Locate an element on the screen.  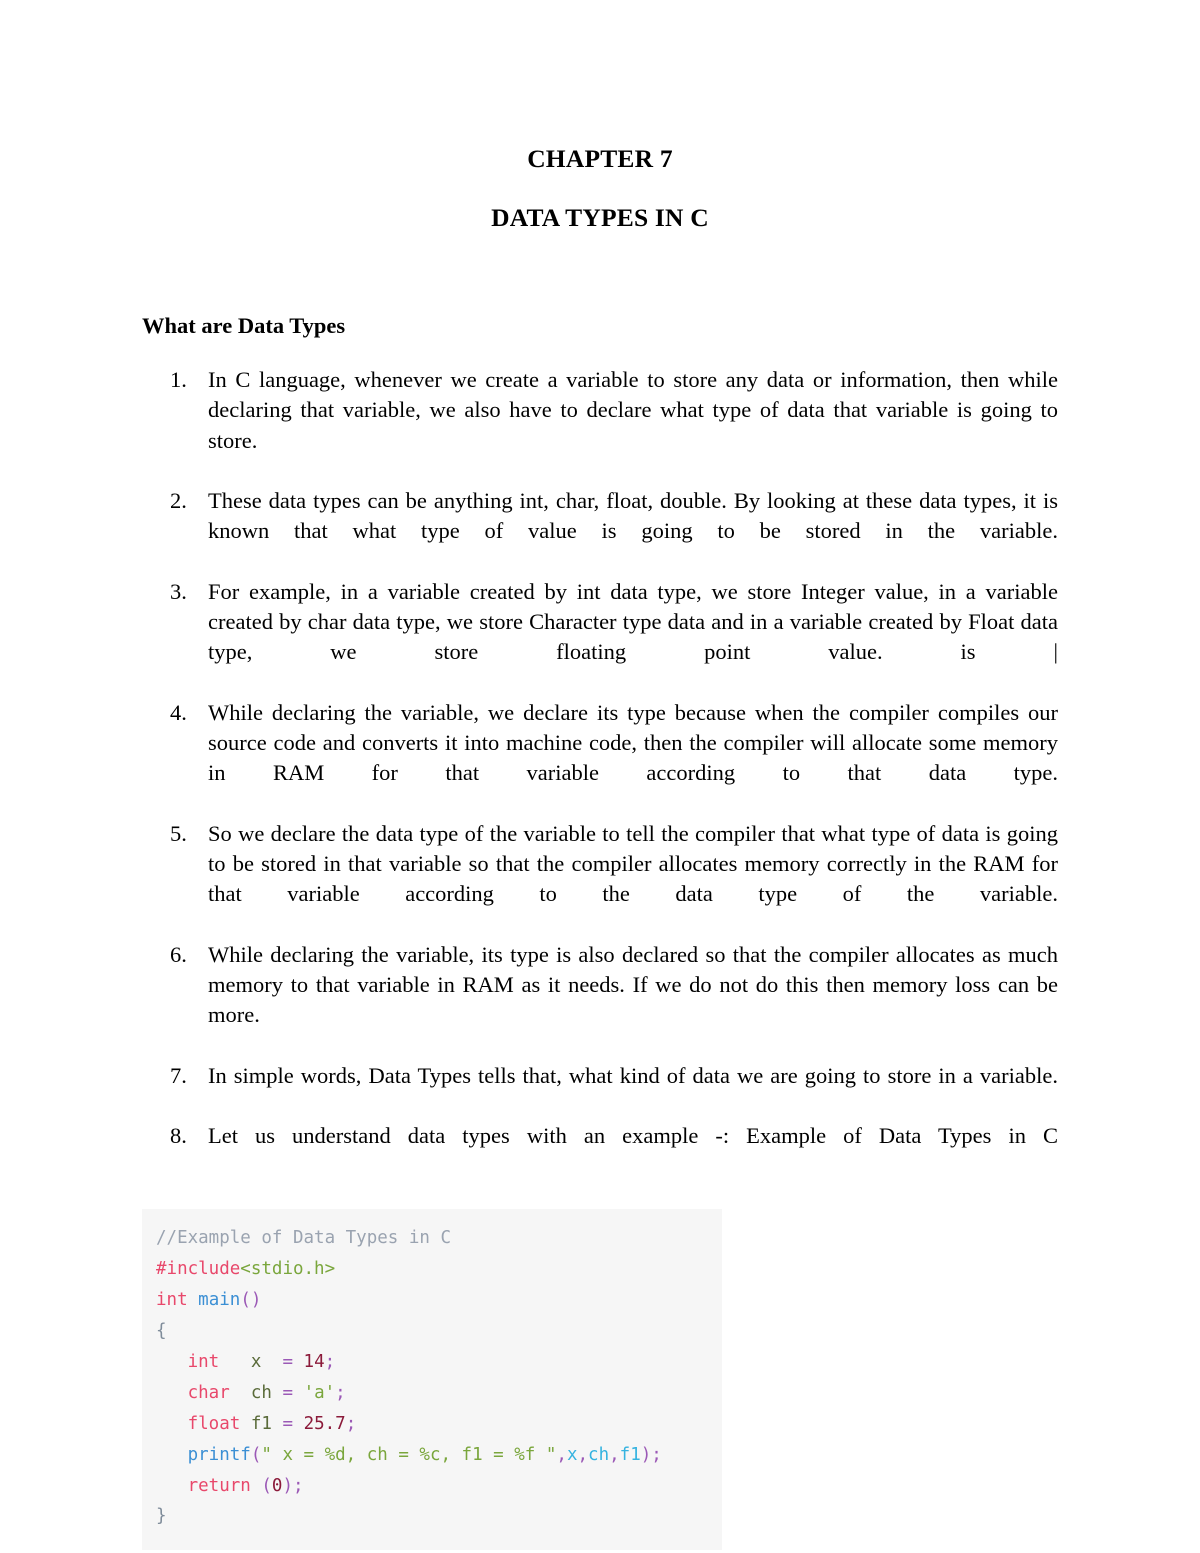
code-line: char ch = 'a'; is located at coordinates (266, 1392).